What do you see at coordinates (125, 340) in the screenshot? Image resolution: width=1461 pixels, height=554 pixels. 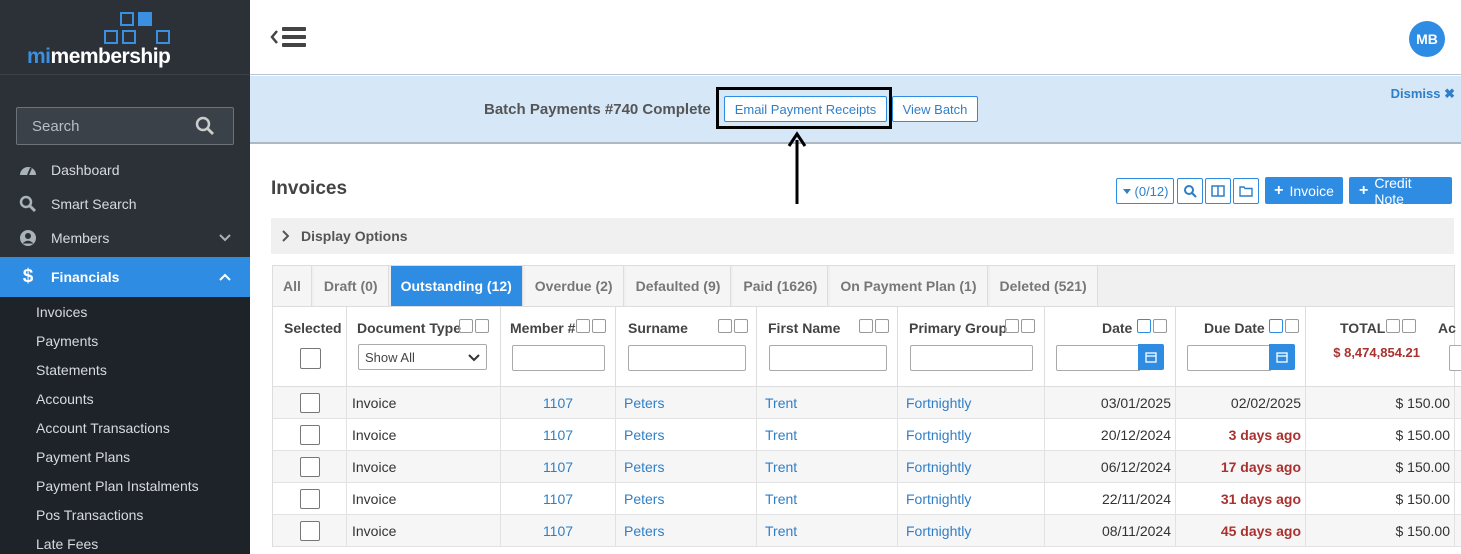 I see `sidebar-item-payments: Payments` at bounding box center [125, 340].